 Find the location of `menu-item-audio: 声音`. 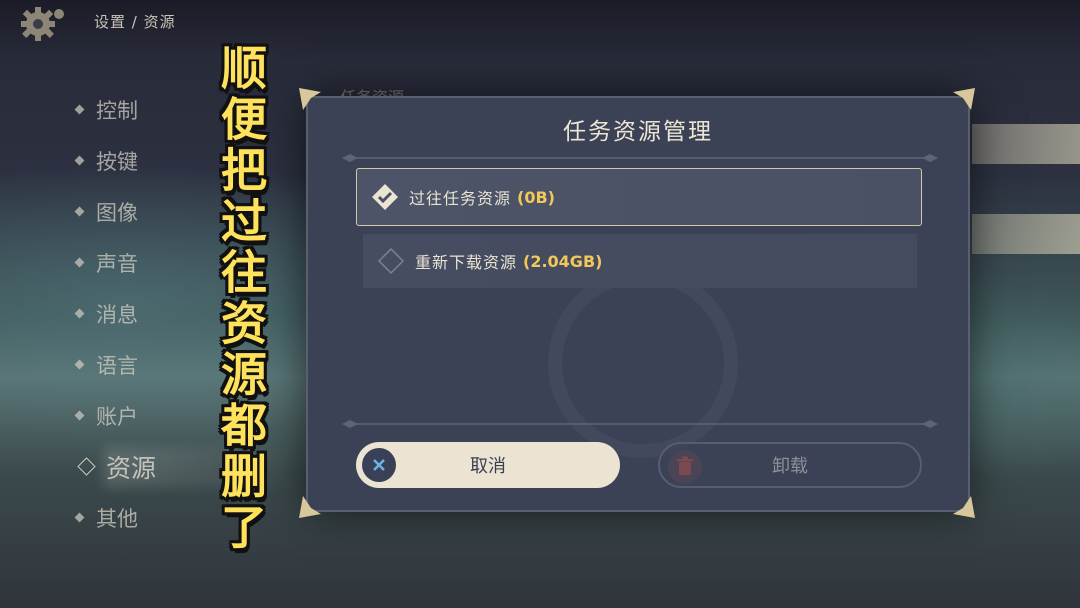

menu-item-audio: 声音 is located at coordinates (115, 262).